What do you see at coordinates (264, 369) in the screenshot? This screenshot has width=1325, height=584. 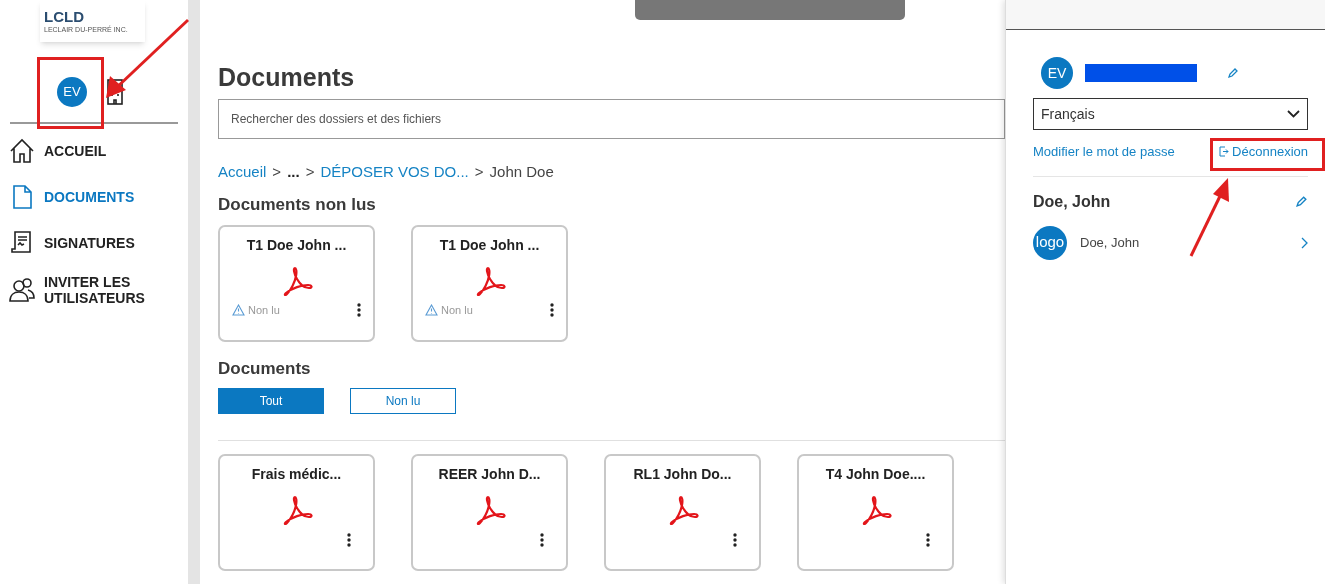 I see `section-title: Documents` at bounding box center [264, 369].